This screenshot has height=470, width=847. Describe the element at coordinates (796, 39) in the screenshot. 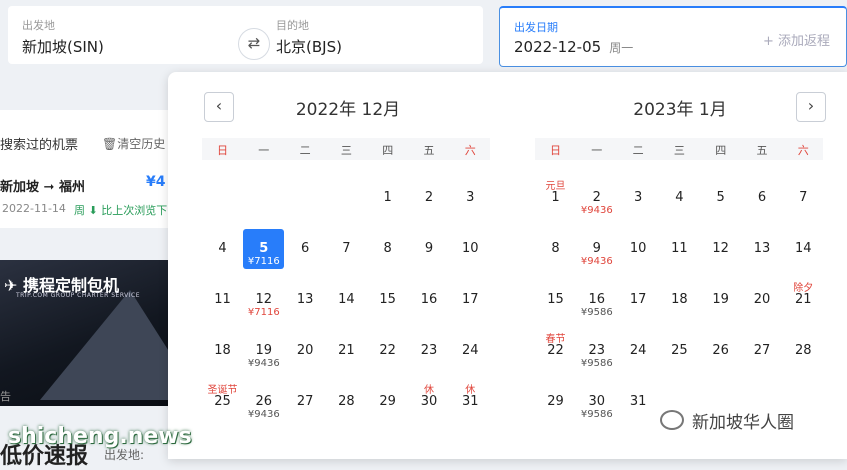

I see `add-return-button: + 添加返程` at that location.